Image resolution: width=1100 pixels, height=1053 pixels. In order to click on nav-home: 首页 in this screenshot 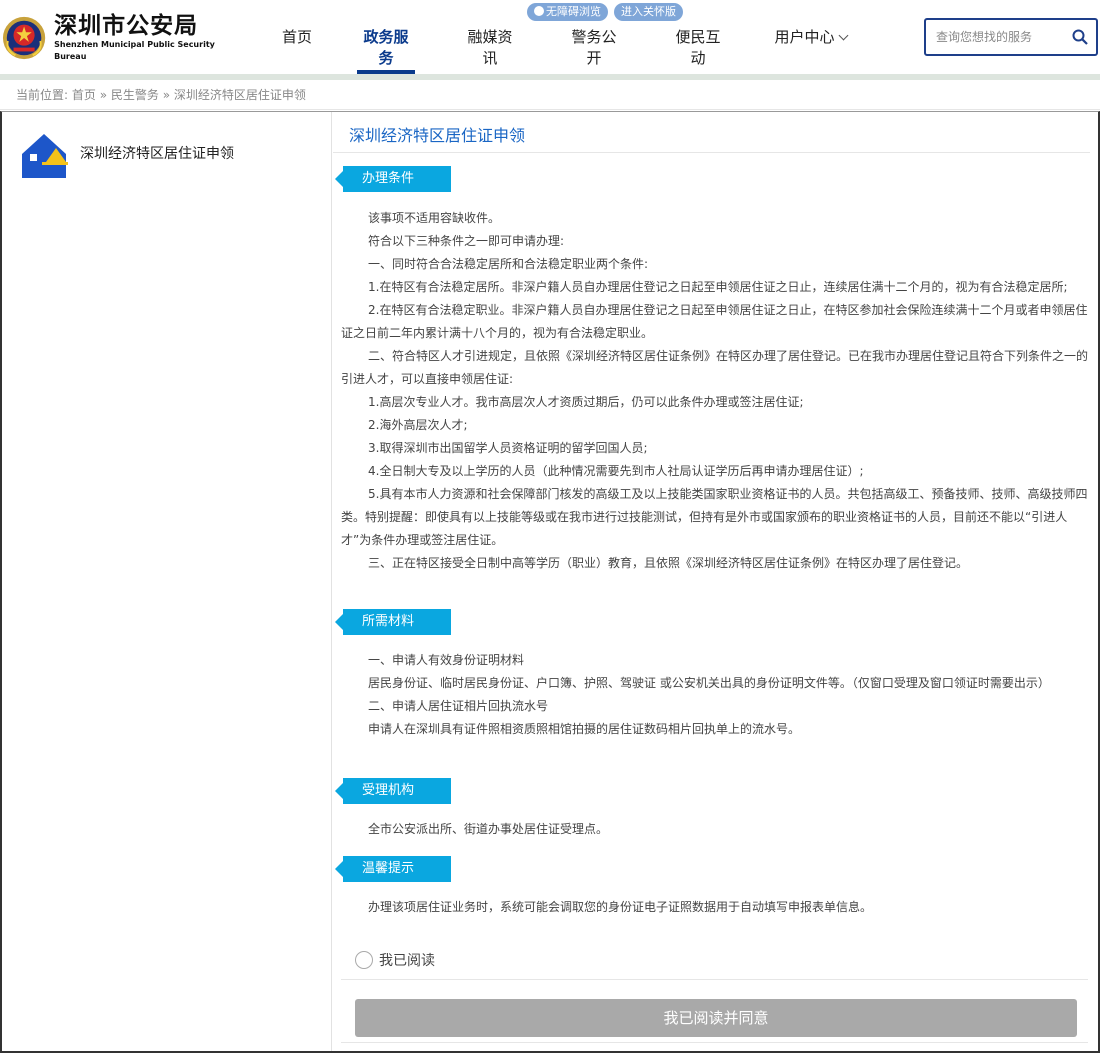, I will do `click(297, 37)`.